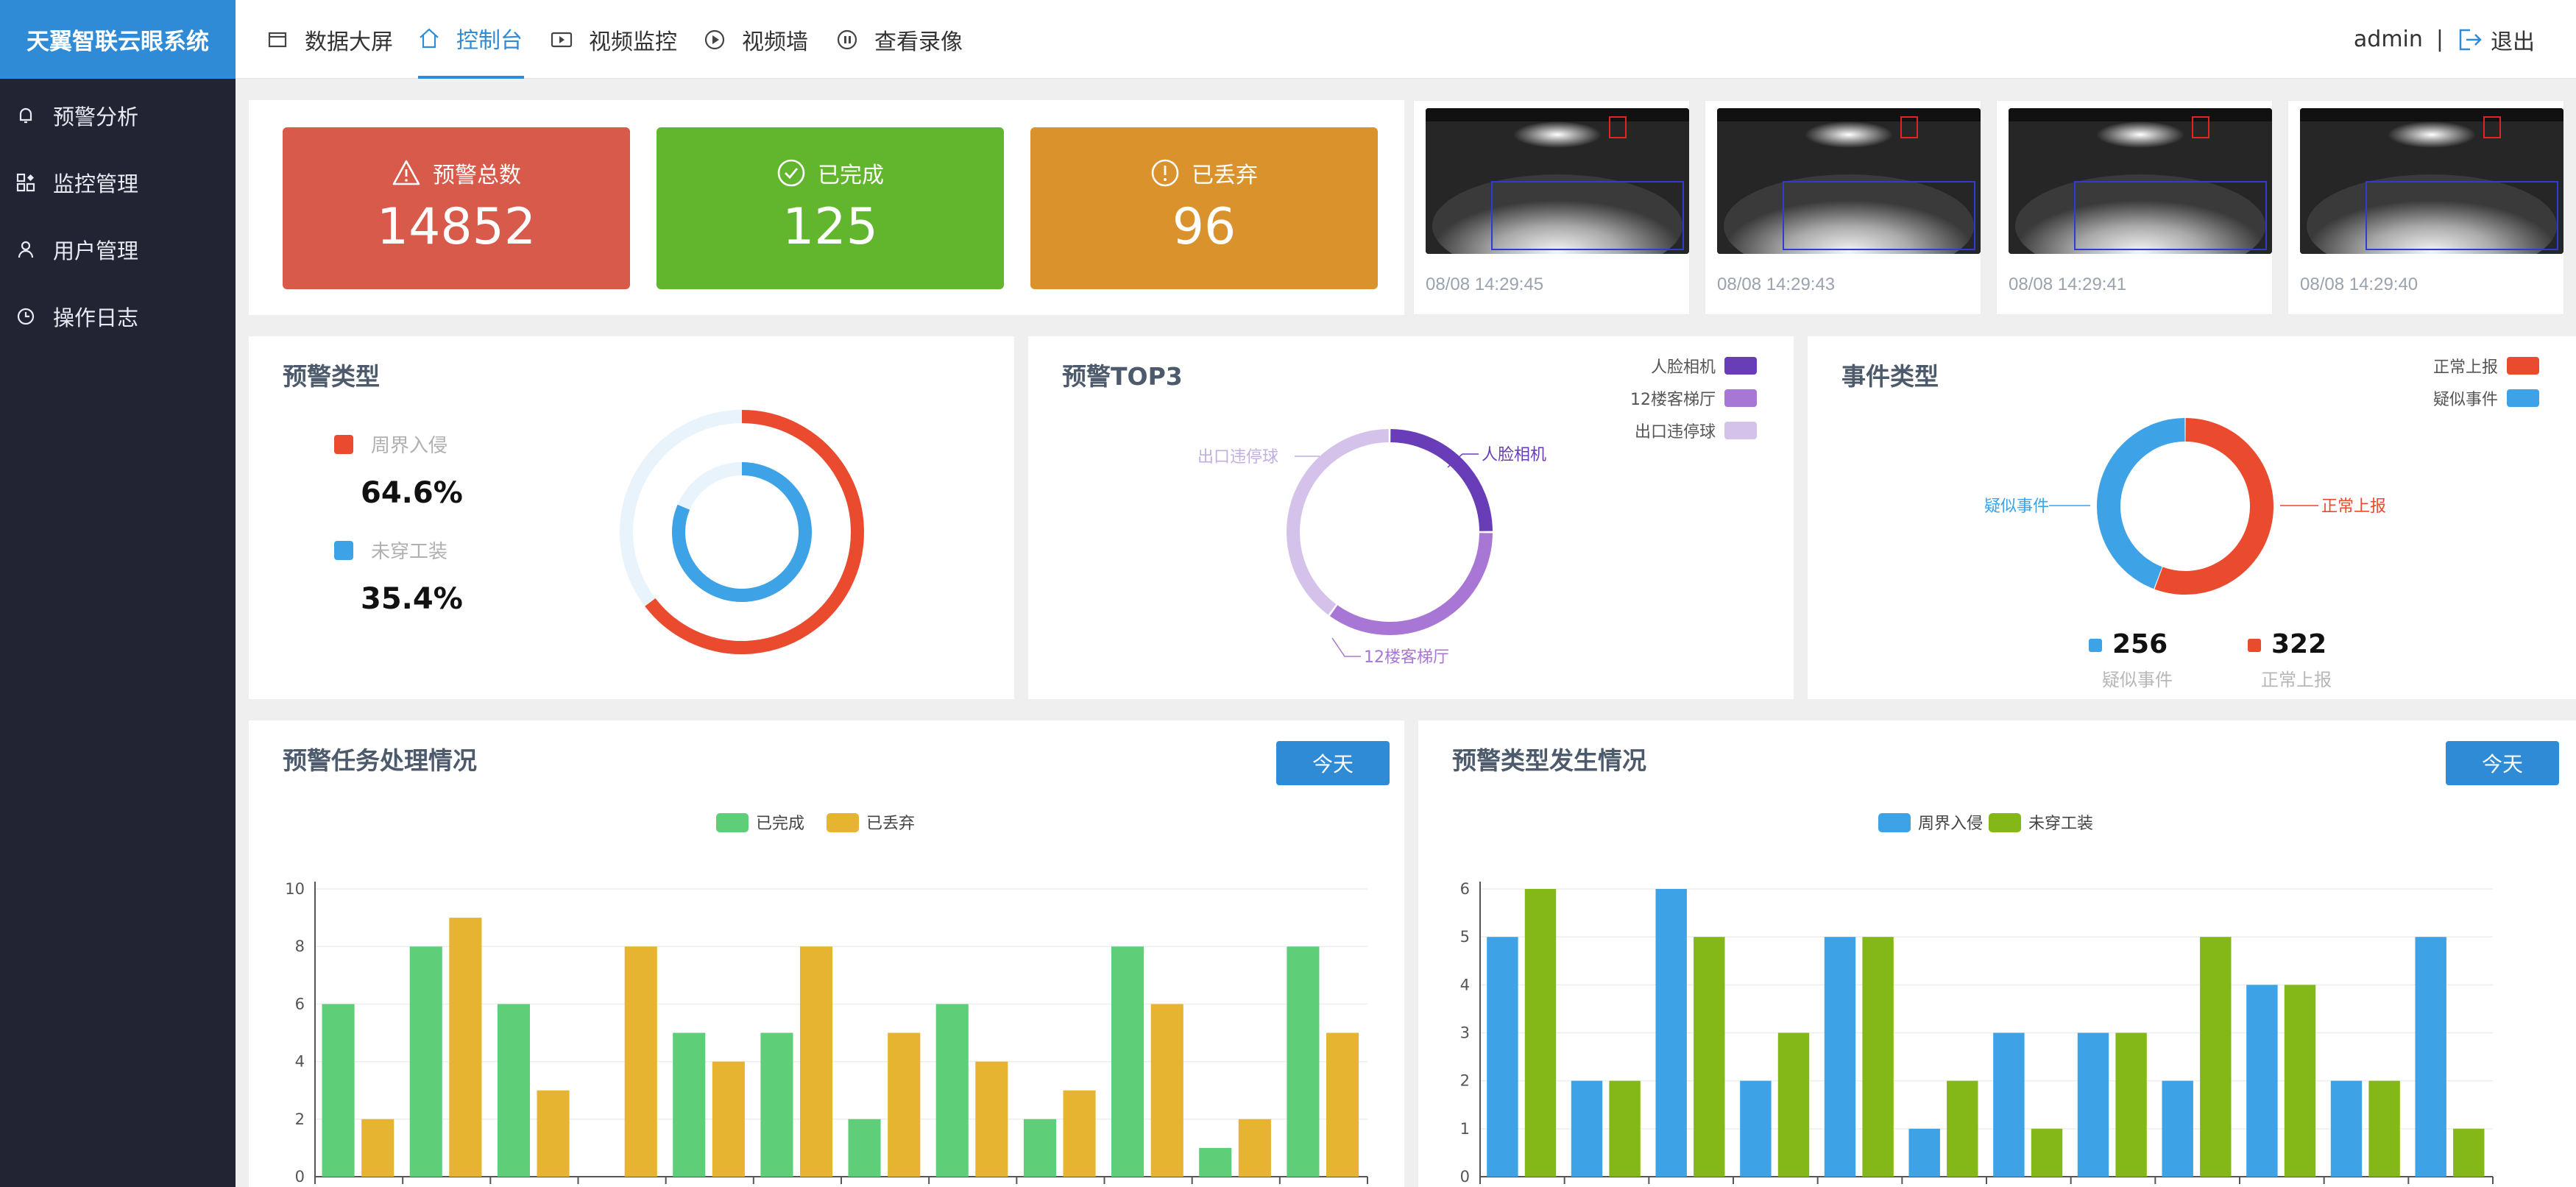  What do you see at coordinates (756, 39) in the screenshot?
I see `nav-video-wall: 视频墙` at bounding box center [756, 39].